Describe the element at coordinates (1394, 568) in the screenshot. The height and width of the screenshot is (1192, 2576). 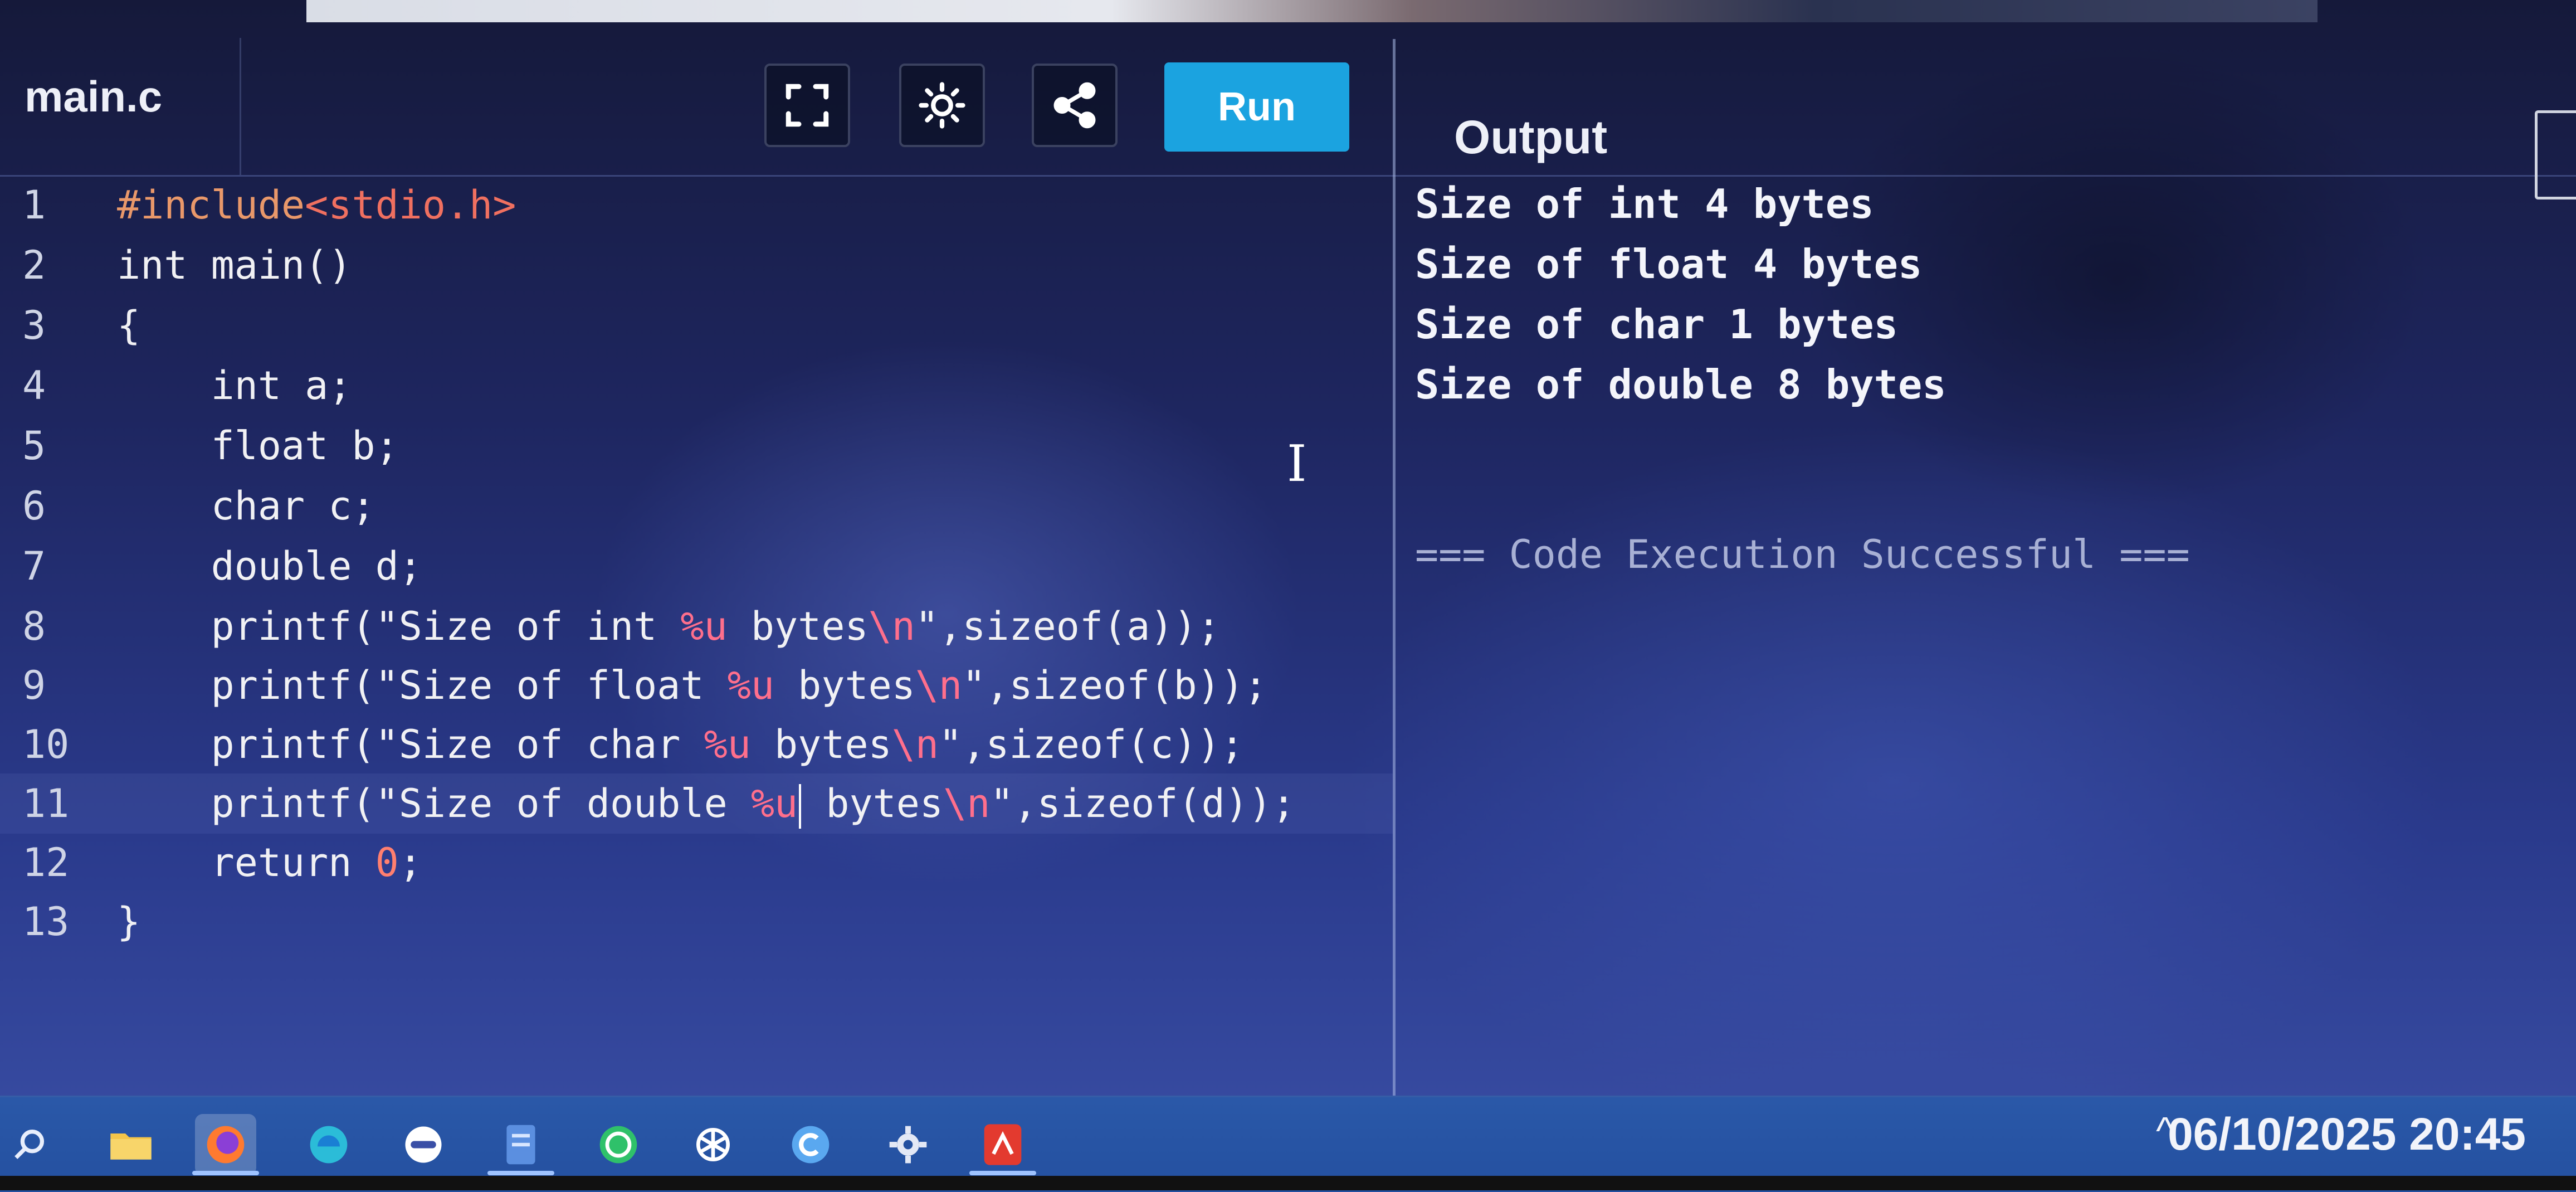
I see `pane-divider` at that location.